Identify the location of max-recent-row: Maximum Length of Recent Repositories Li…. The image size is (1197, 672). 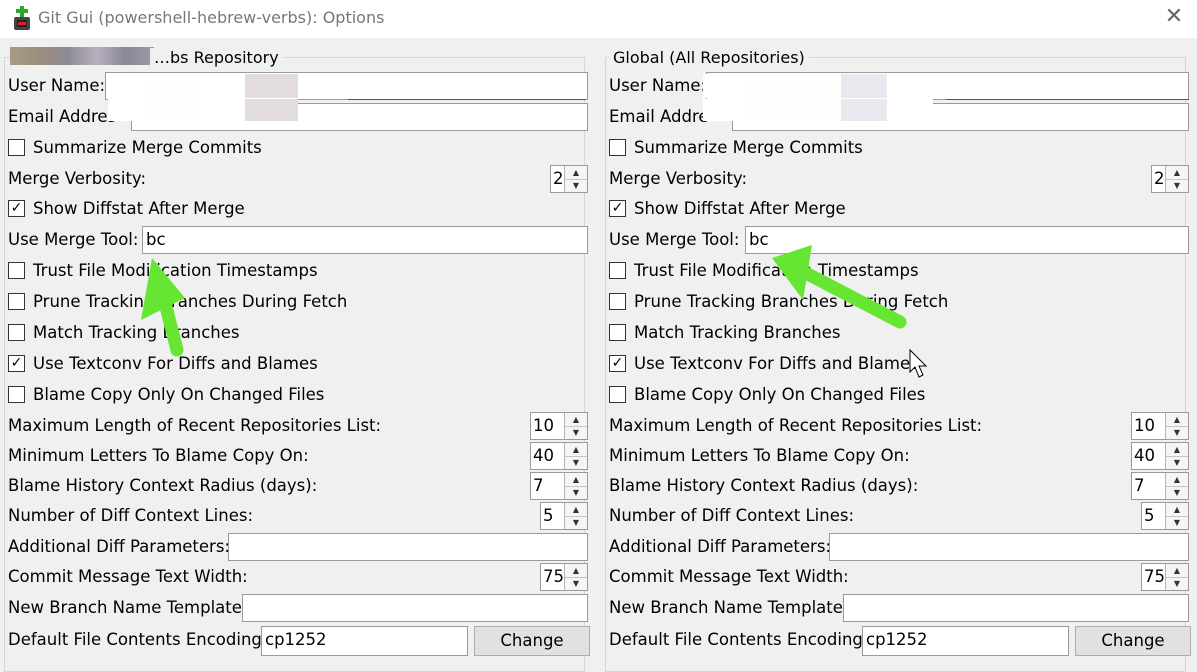
(298, 426).